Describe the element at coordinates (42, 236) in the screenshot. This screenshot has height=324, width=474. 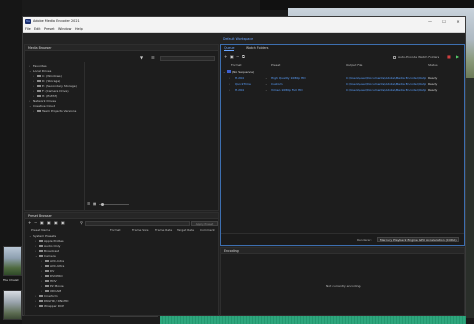
I see `preset-group: ⌄System Presets` at that location.